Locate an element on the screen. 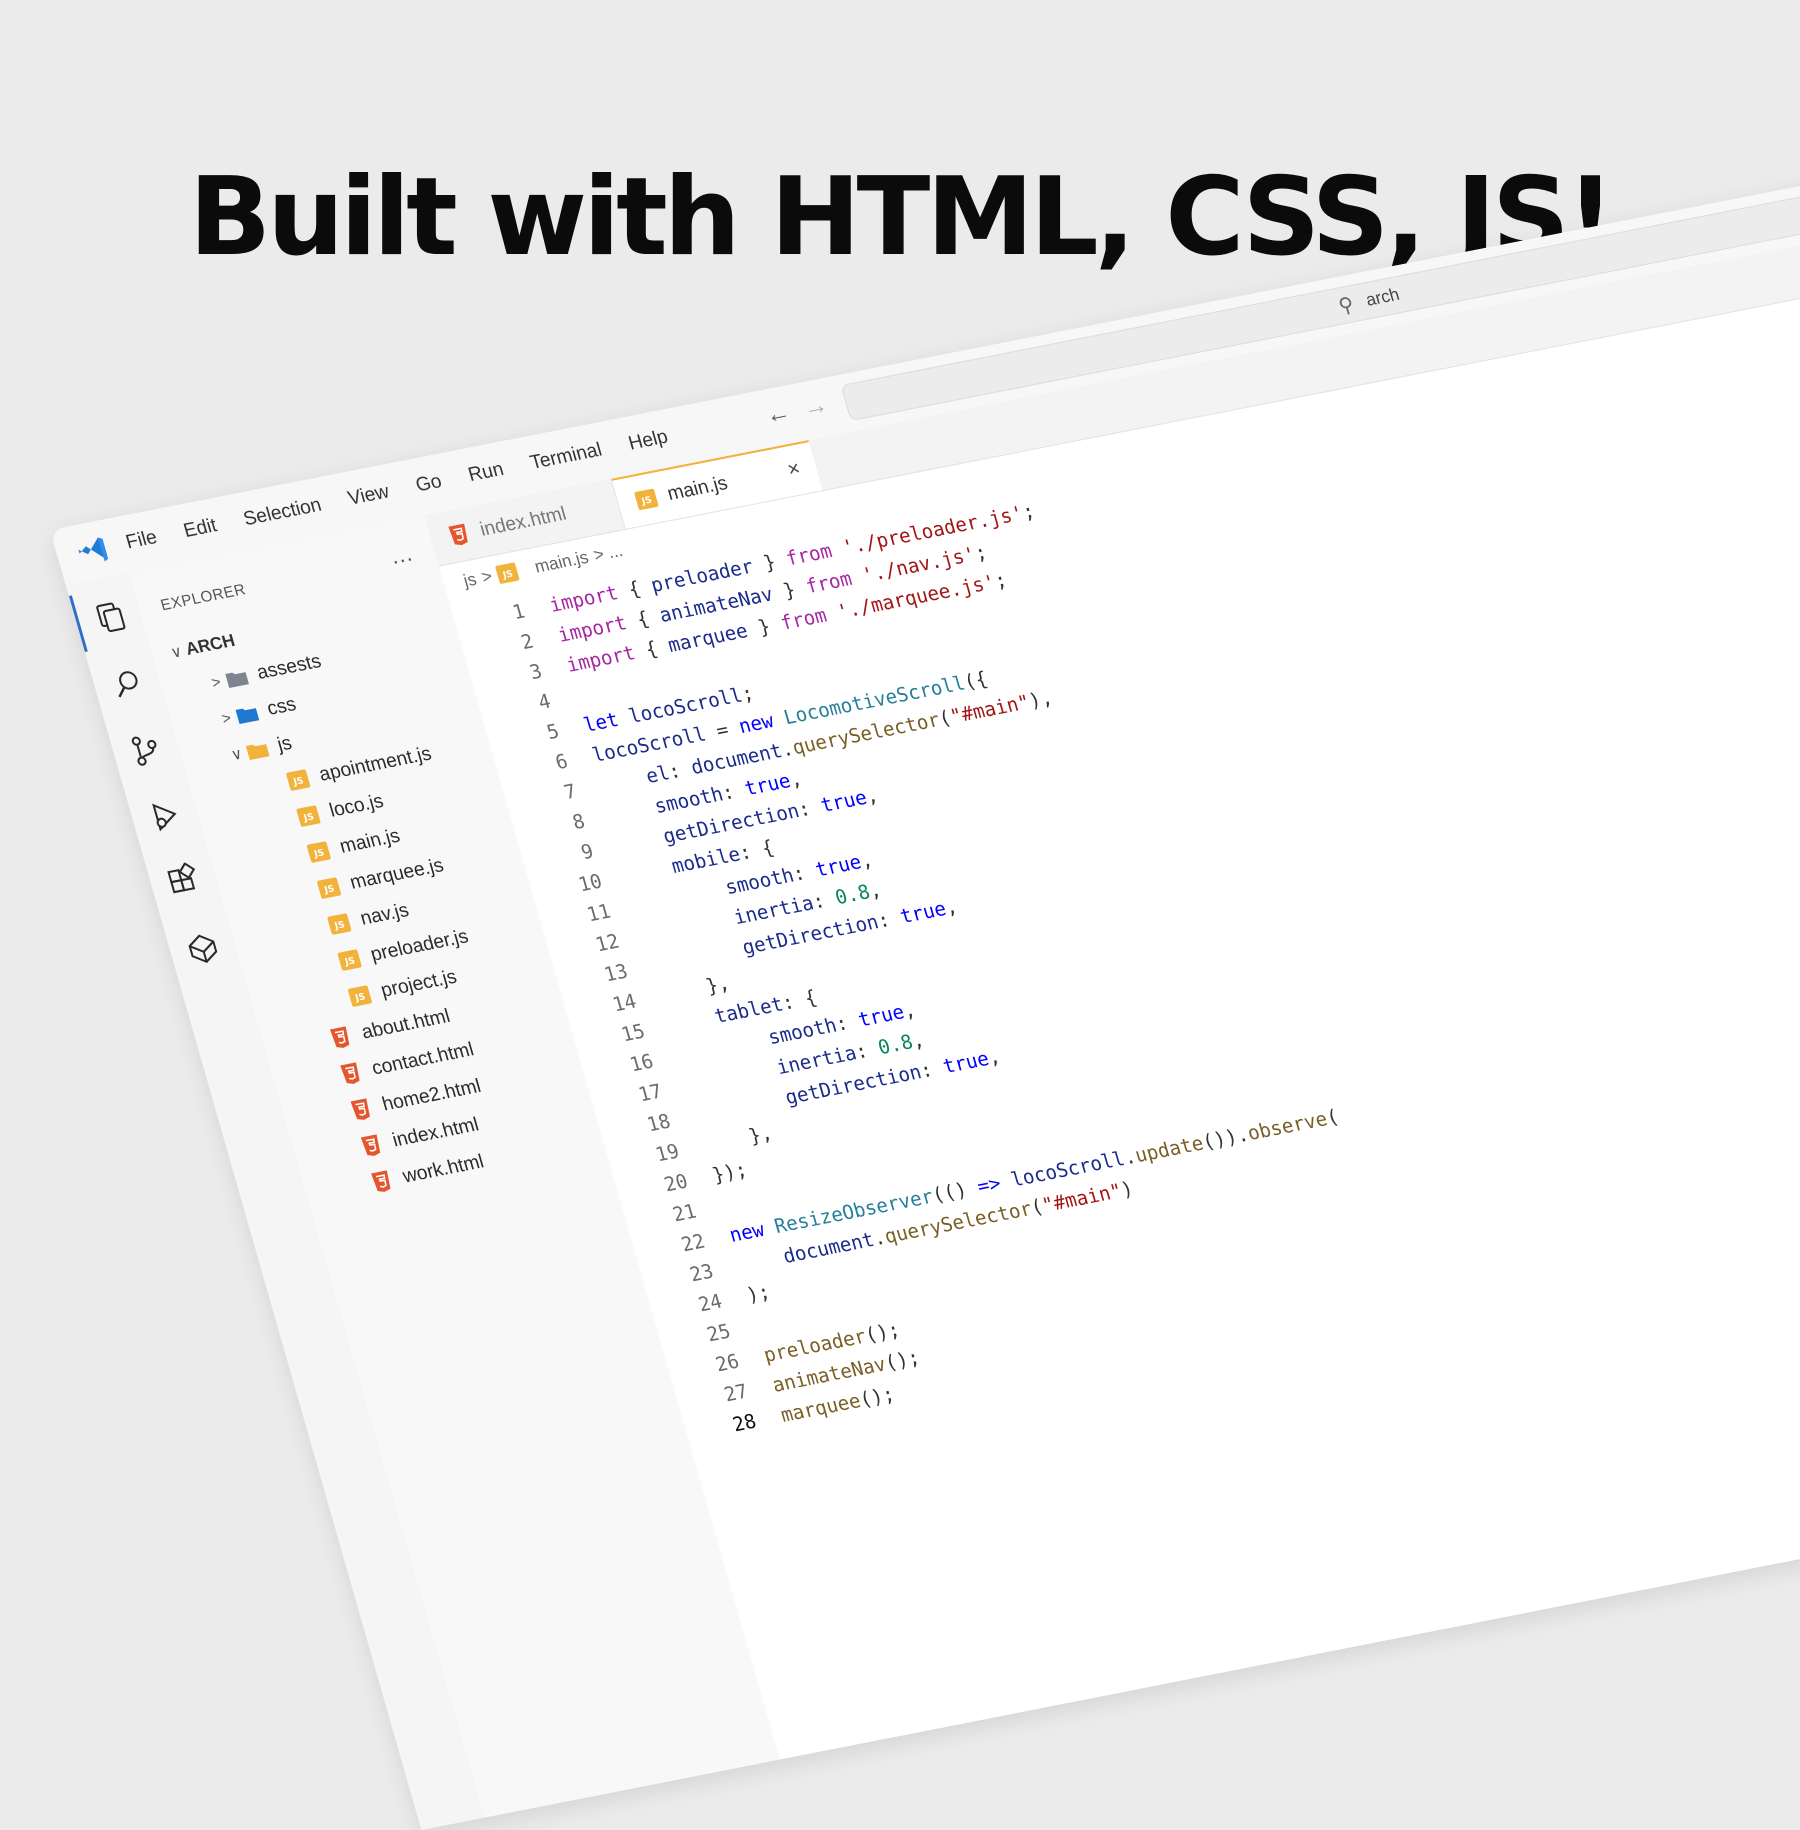 The width and height of the screenshot is (1800, 1830). tree-item-label: about.html is located at coordinates (406, 1024).